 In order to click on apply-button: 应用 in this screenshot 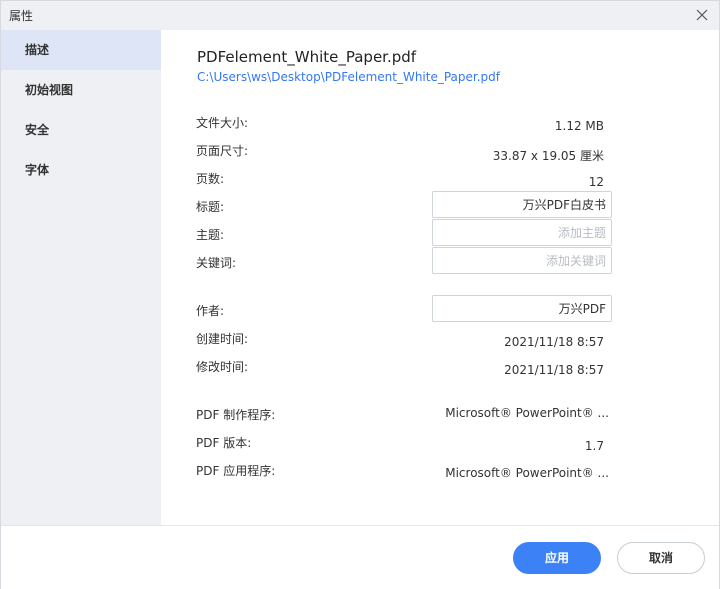, I will do `click(557, 558)`.